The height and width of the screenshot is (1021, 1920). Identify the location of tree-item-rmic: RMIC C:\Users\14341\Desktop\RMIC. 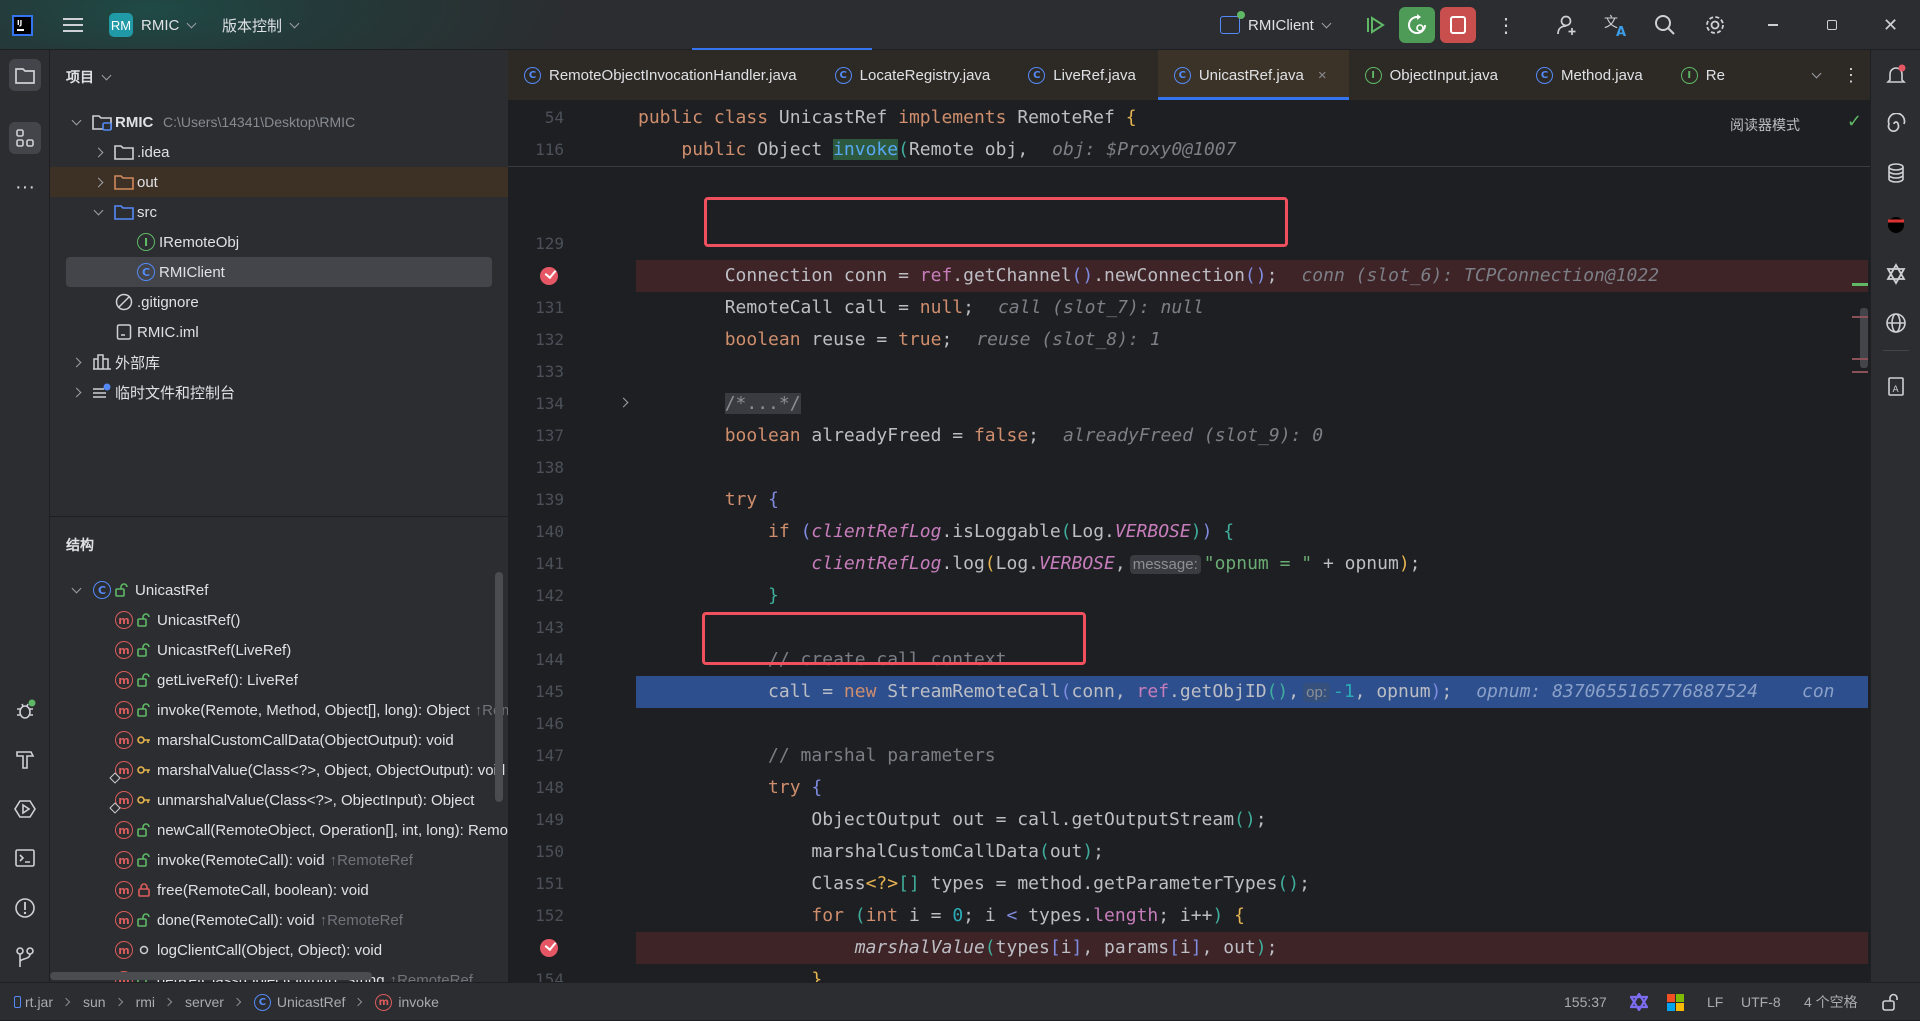
(279, 122).